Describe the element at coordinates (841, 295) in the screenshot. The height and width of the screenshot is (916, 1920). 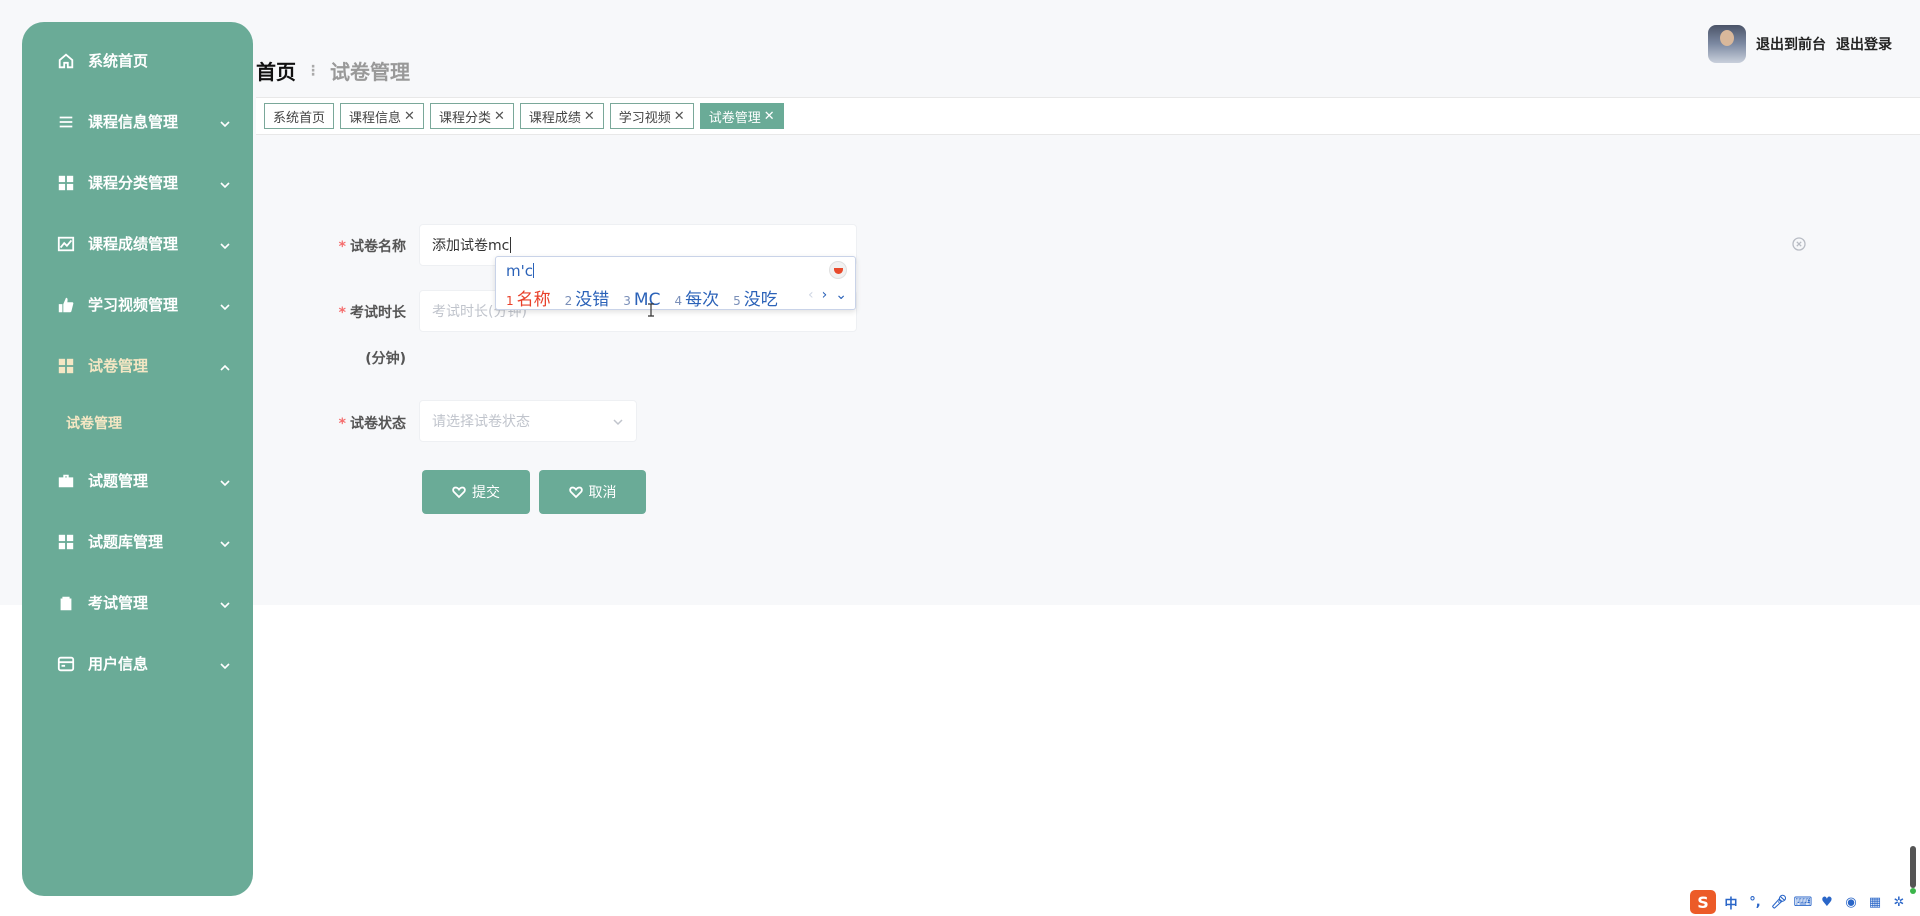
I see `chevron-down-icon: ⌄` at that location.